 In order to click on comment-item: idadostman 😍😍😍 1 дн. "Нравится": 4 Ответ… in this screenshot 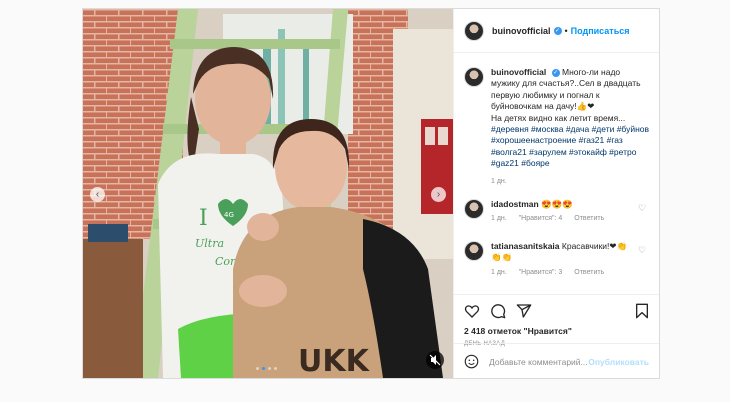, I will do `click(557, 210)`.